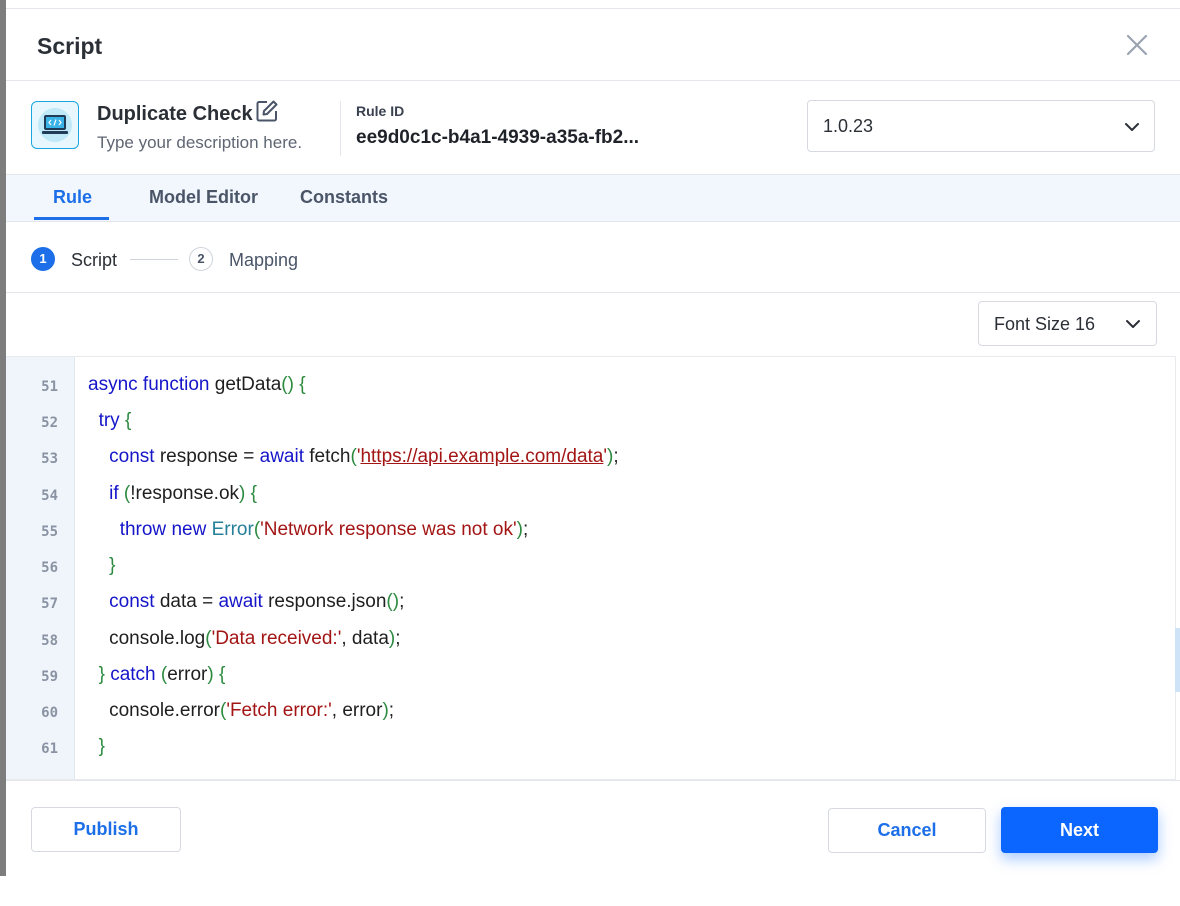  What do you see at coordinates (593, 257) in the screenshot?
I see `stepper: 1 Script 2 Mapping` at bounding box center [593, 257].